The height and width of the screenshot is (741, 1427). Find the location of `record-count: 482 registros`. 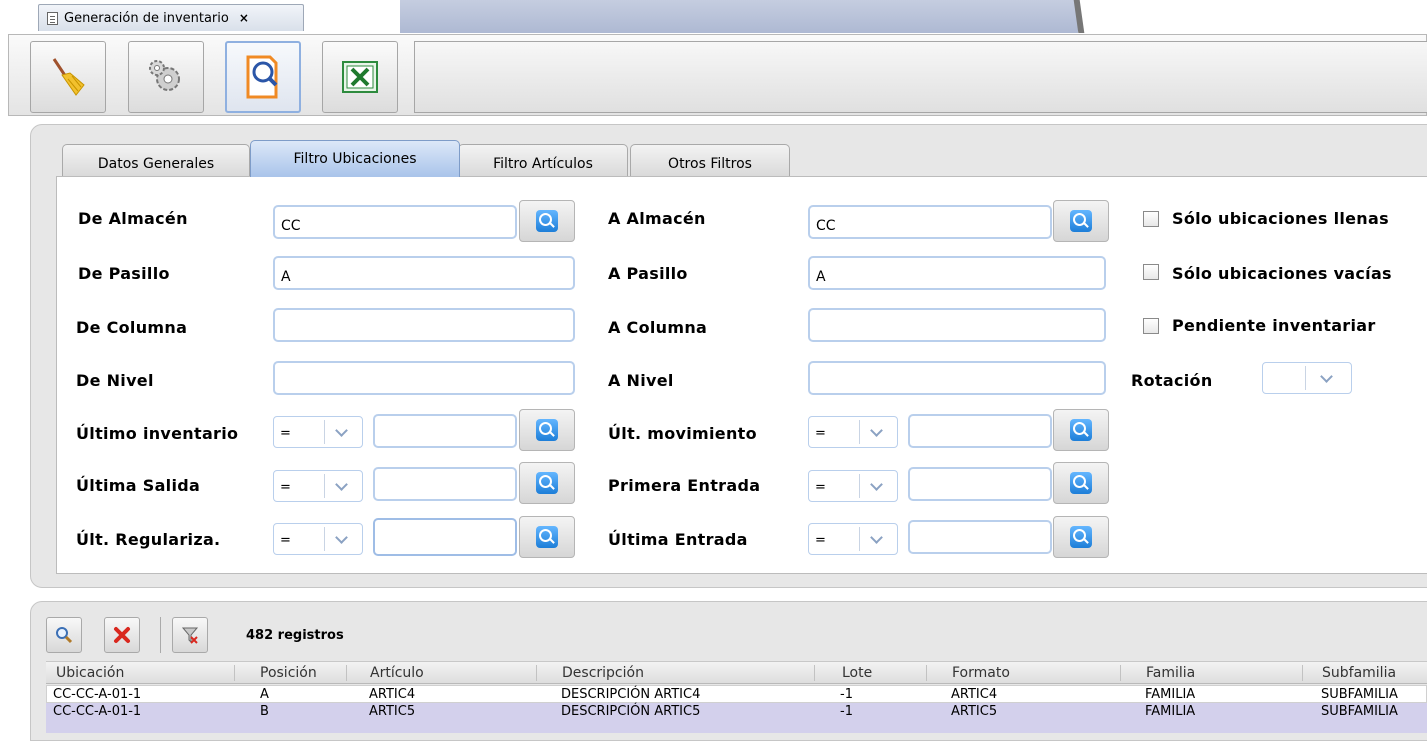

record-count: 482 registros is located at coordinates (295, 635).